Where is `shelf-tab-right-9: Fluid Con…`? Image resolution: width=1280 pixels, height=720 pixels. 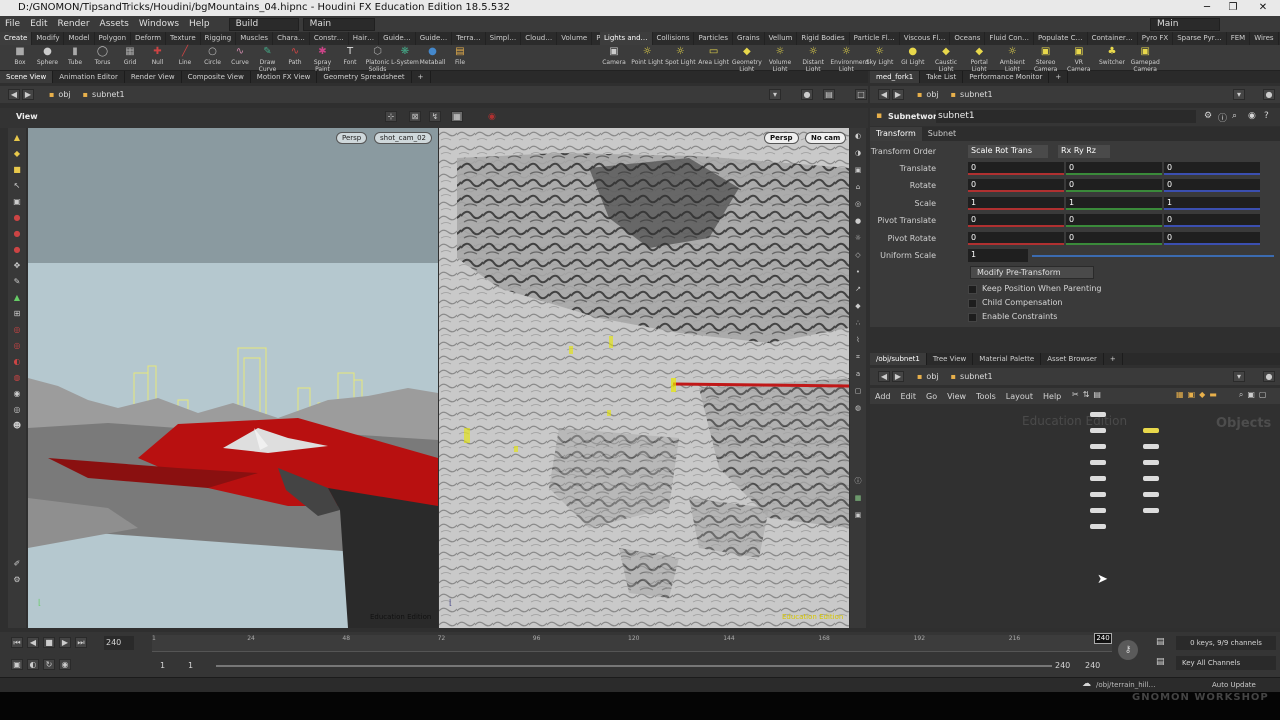 shelf-tab-right-9: Fluid Con… is located at coordinates (1010, 38).